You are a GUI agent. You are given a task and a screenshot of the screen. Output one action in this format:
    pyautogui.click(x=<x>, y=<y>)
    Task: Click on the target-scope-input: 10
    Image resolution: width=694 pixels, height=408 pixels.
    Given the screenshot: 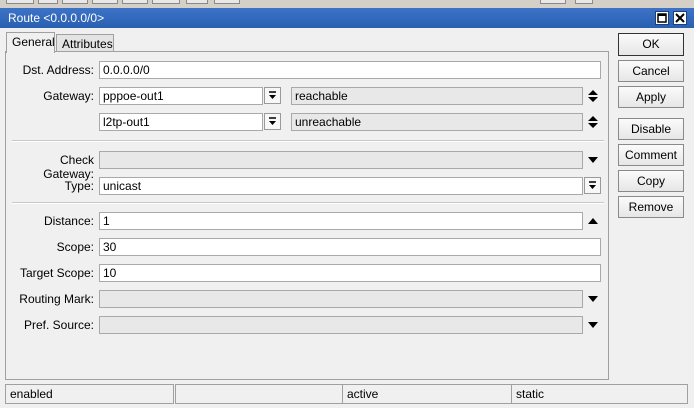 What is the action you would take?
    pyautogui.click(x=350, y=273)
    